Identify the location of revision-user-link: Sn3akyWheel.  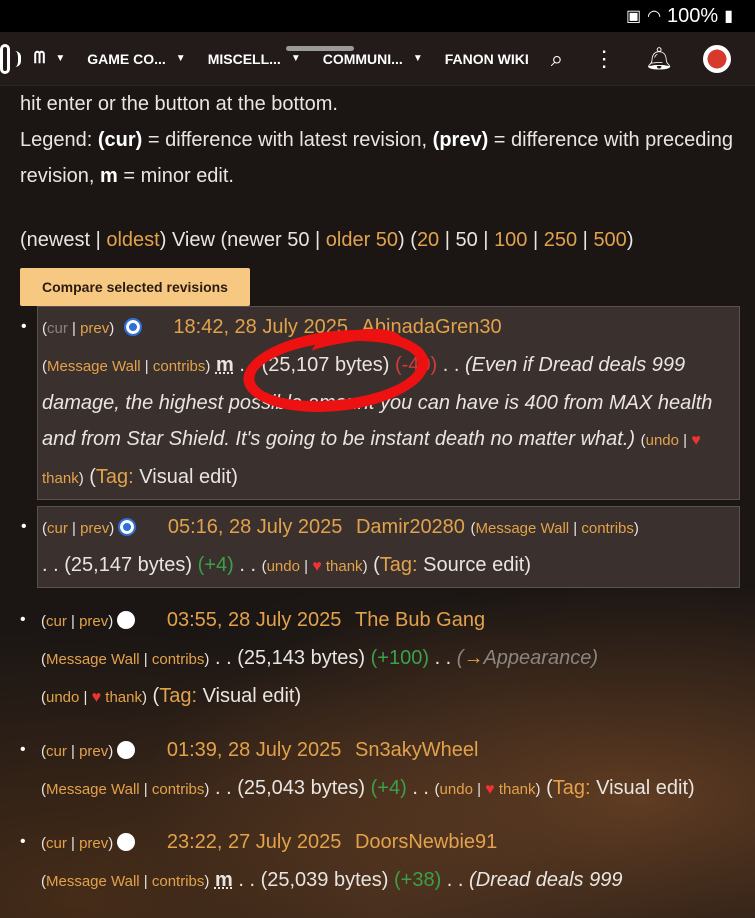
(416, 750).